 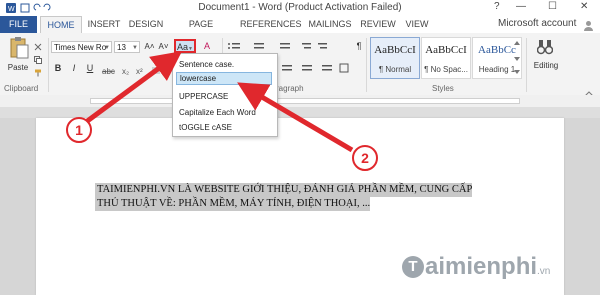 What do you see at coordinates (330, 24) in the screenshot?
I see `tab-mailings: MAILINGS` at bounding box center [330, 24].